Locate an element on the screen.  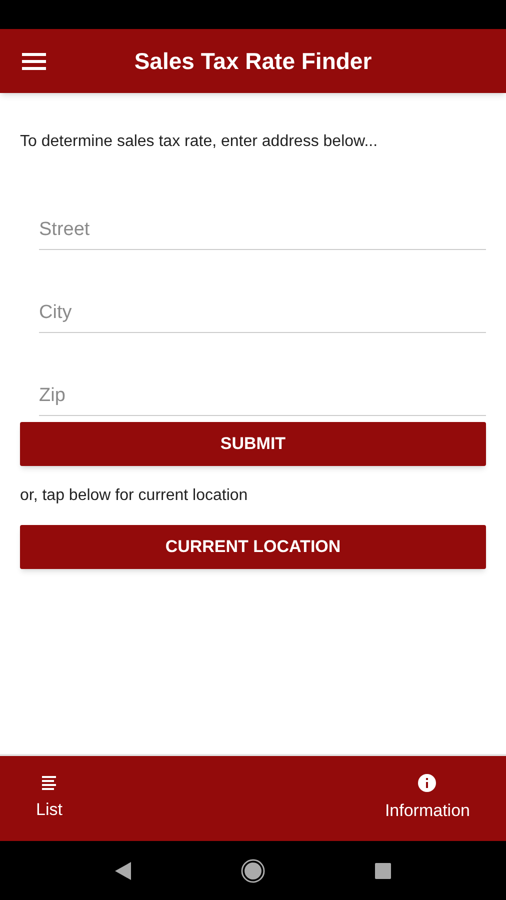
nav-tab: List is located at coordinates (49, 798).